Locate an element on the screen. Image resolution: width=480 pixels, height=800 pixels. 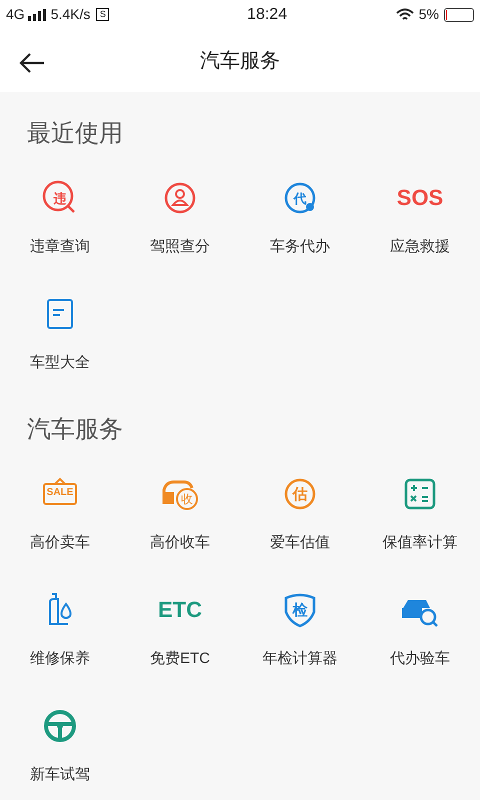
service-tile: SOS 应急救援 is located at coordinates (420, 214).